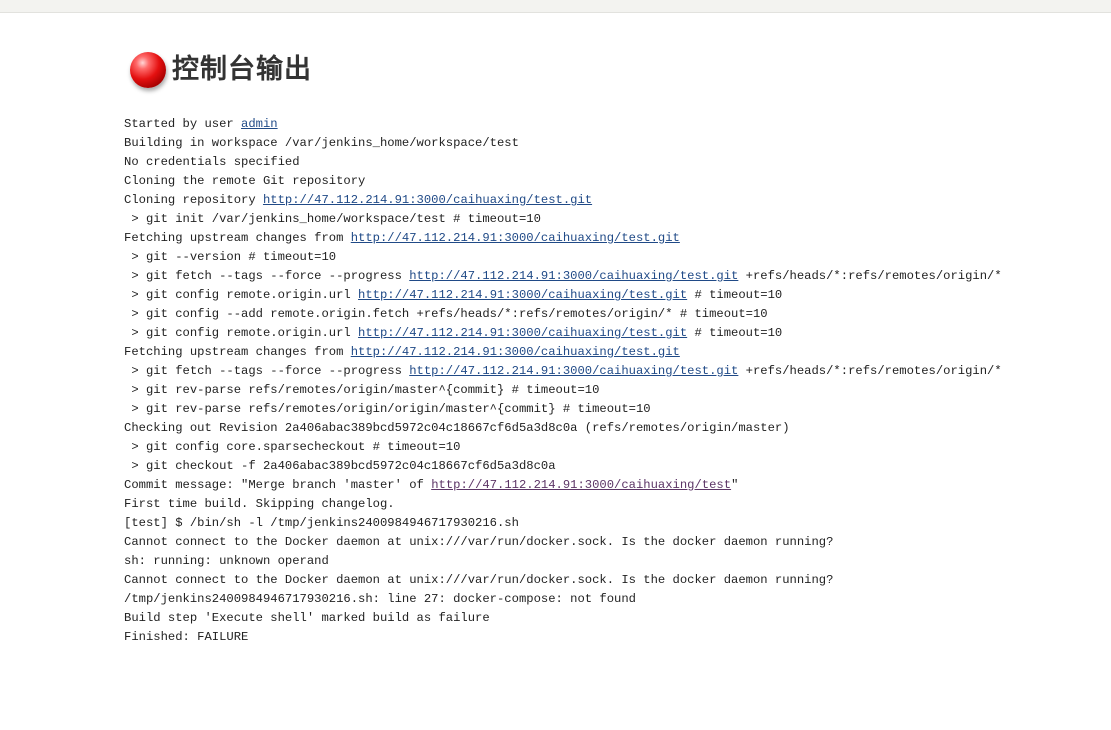 This screenshot has width=1111, height=730. What do you see at coordinates (193, 200) in the screenshot?
I see `console-text: Cloning repository` at bounding box center [193, 200].